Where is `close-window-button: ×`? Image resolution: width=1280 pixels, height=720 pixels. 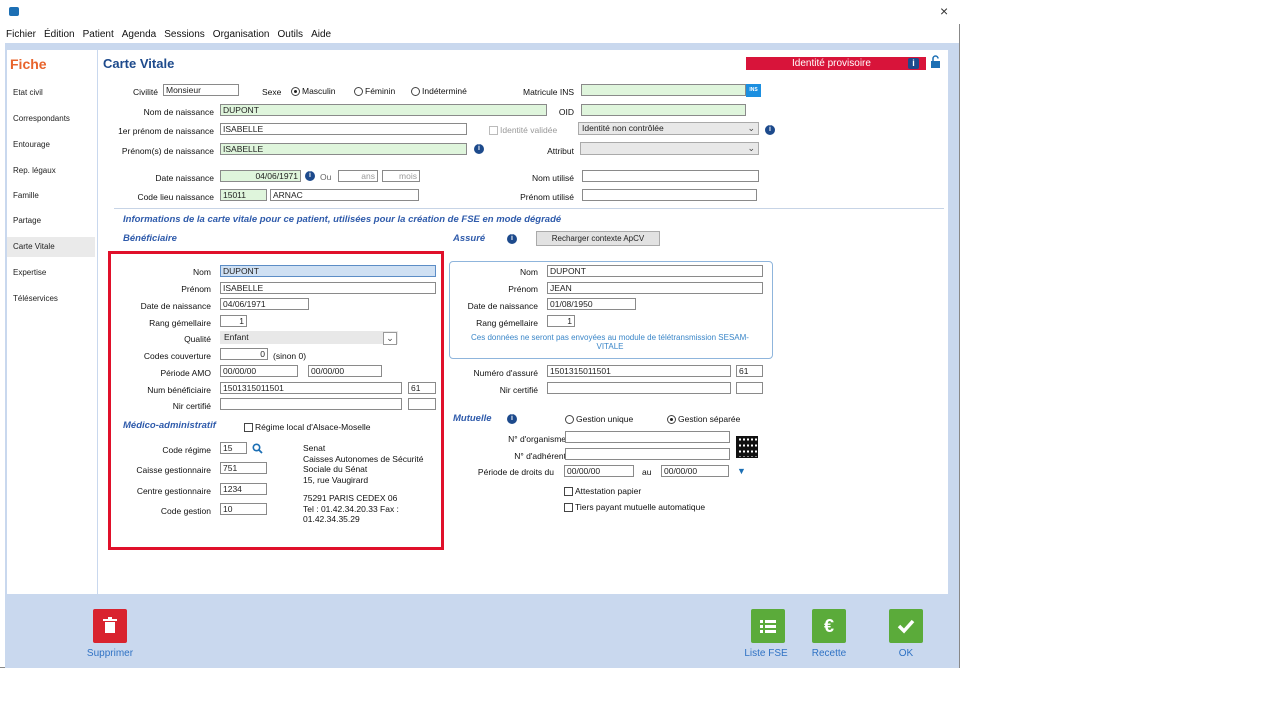 close-window-button: × is located at coordinates (944, 11).